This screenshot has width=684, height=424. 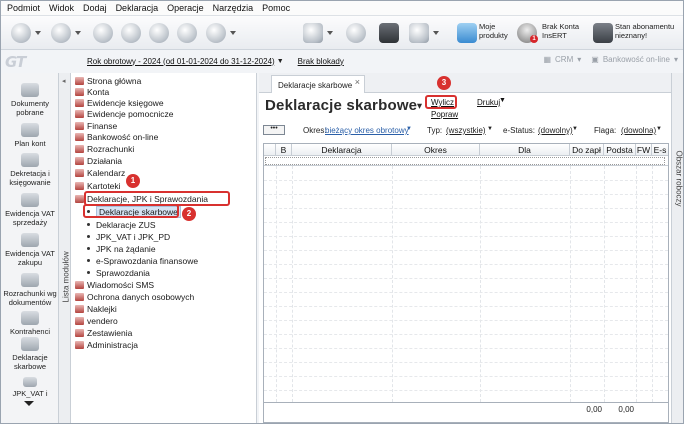 What do you see at coordinates (233, 8) in the screenshot?
I see `menu-narzedzia: Narzędzia` at bounding box center [233, 8].